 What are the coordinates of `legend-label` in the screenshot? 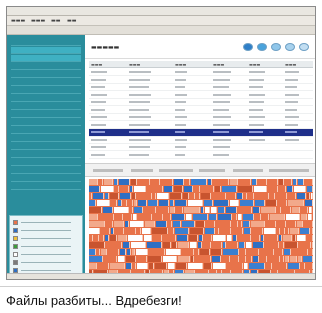 It's located at (46, 254).